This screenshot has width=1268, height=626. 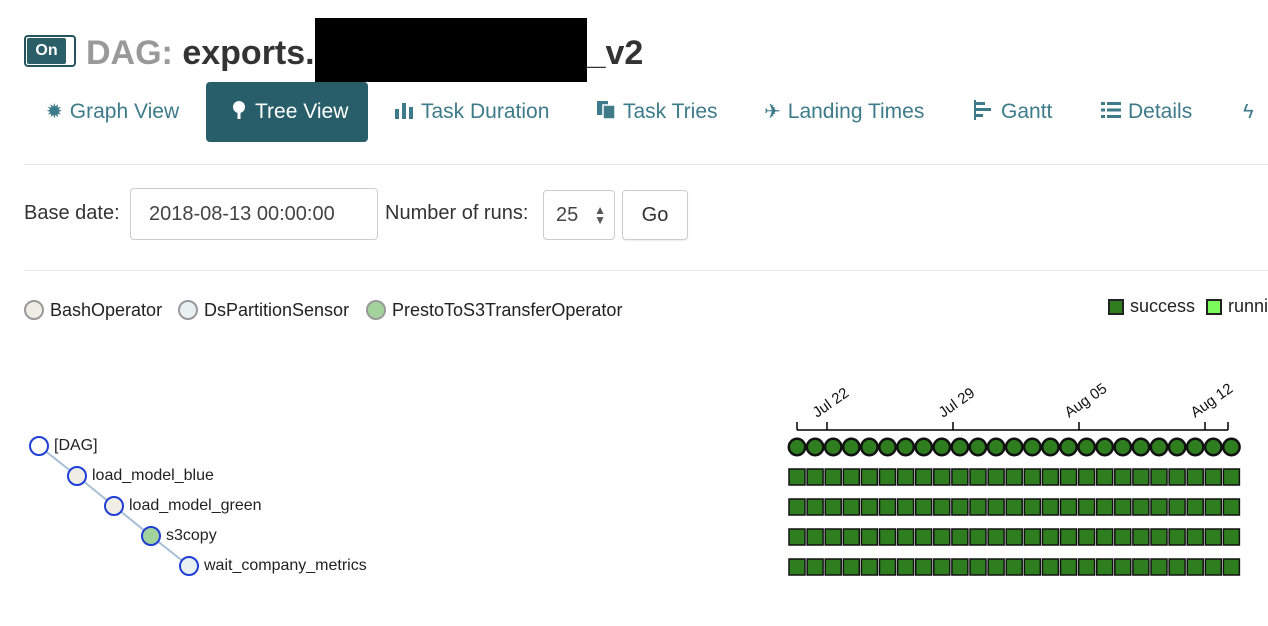 What do you see at coordinates (39, 446) in the screenshot?
I see `tree-node-dag` at bounding box center [39, 446].